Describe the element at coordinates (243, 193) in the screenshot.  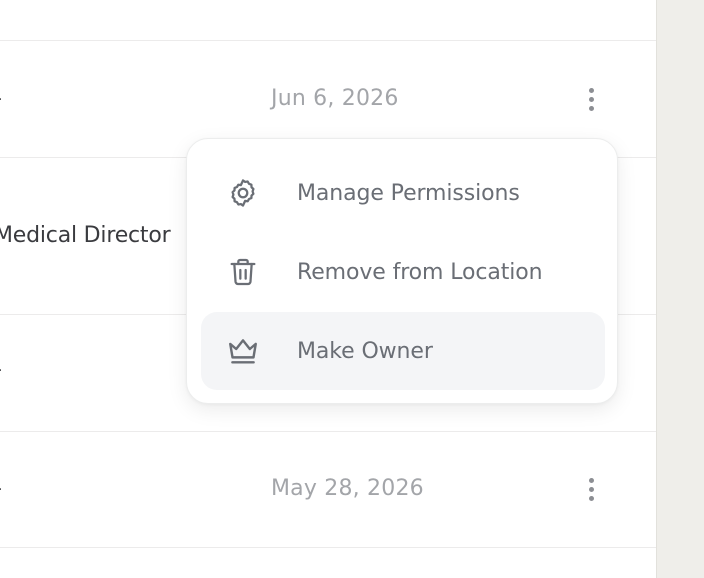
I see `gear-icon` at that location.